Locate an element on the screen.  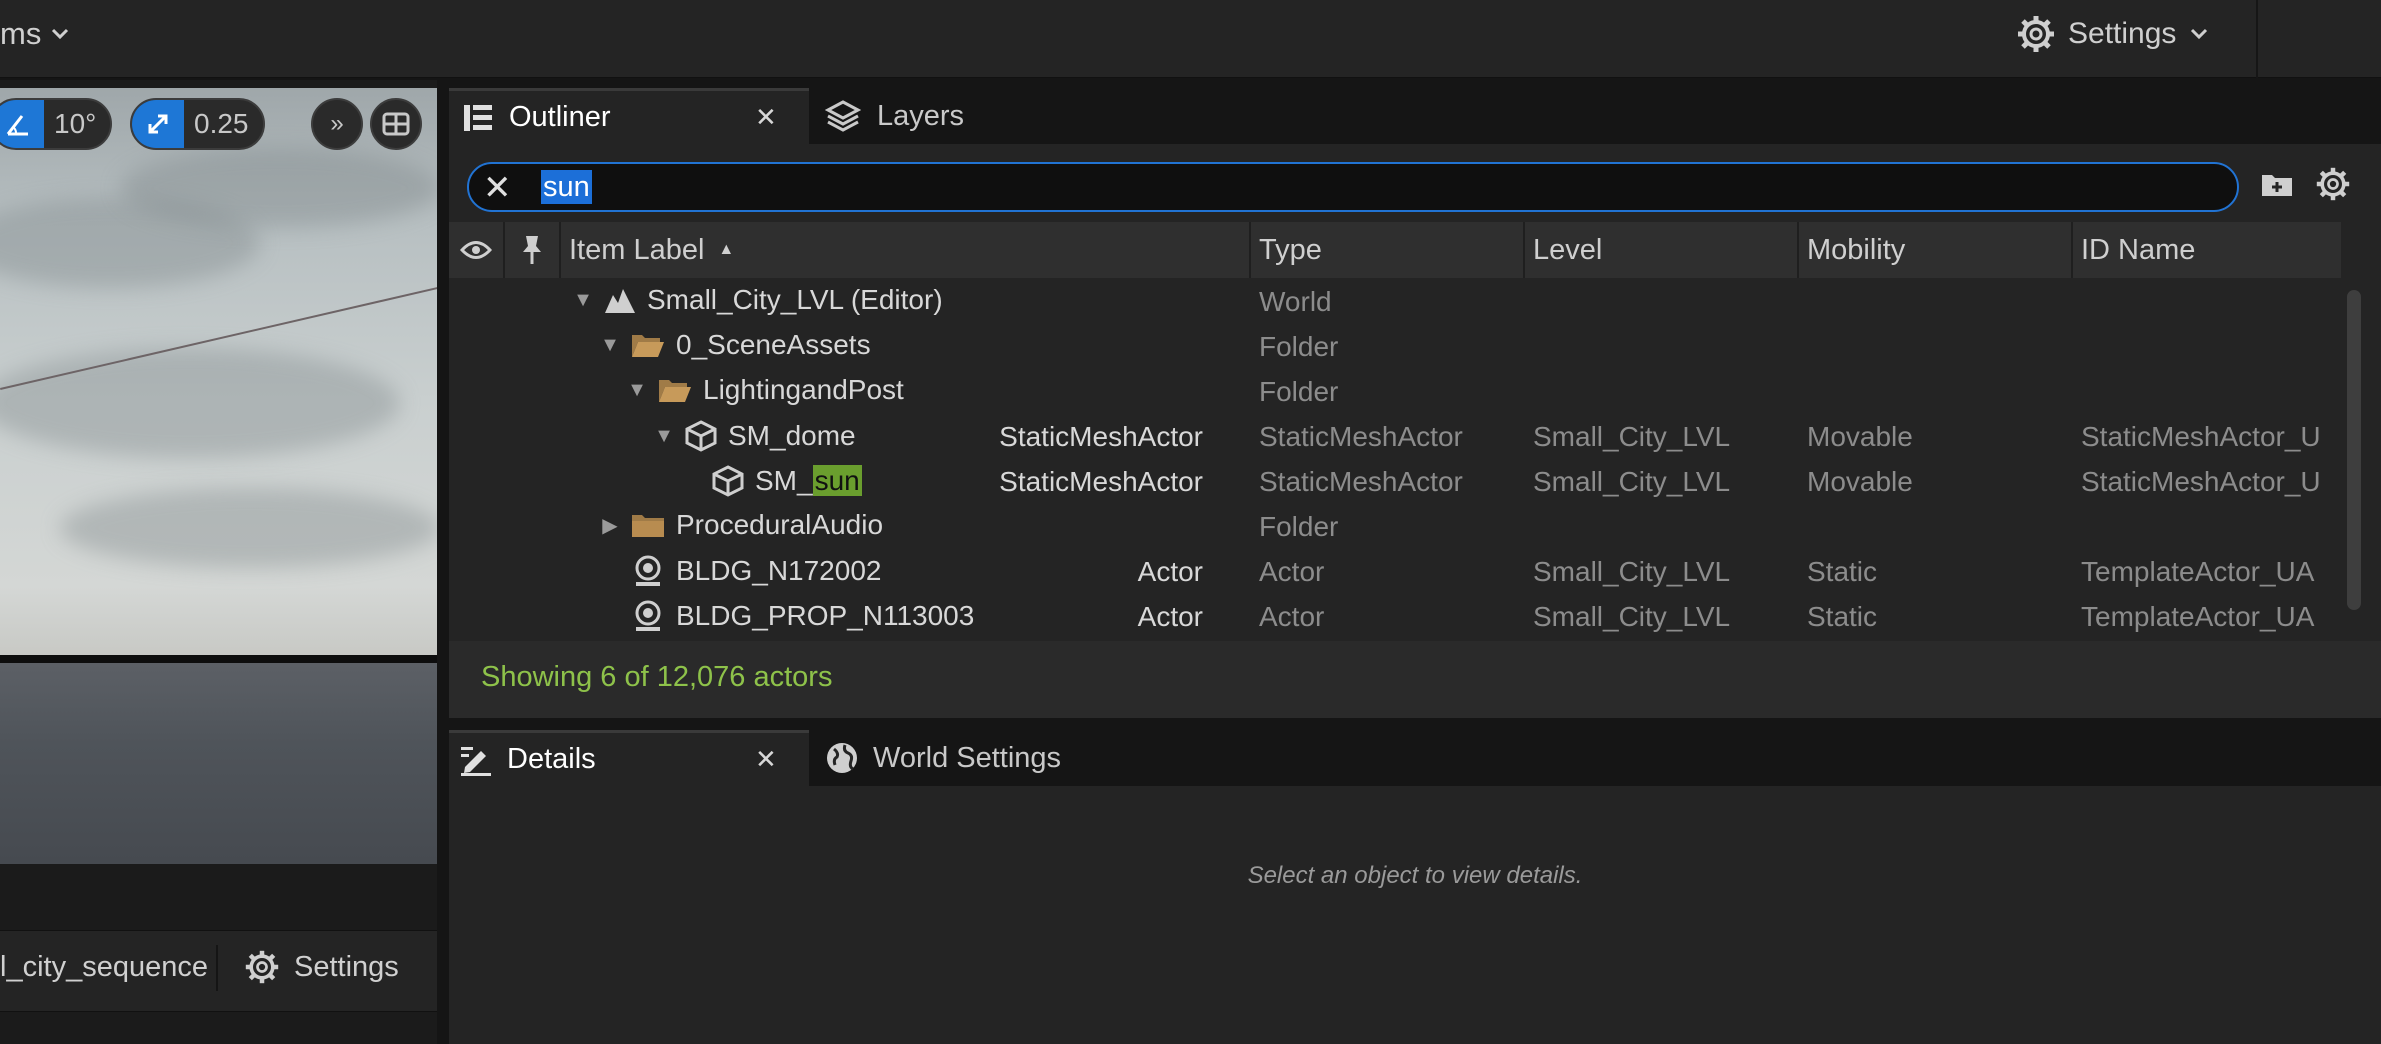
toolbar-divider is located at coordinates (2257, 39).